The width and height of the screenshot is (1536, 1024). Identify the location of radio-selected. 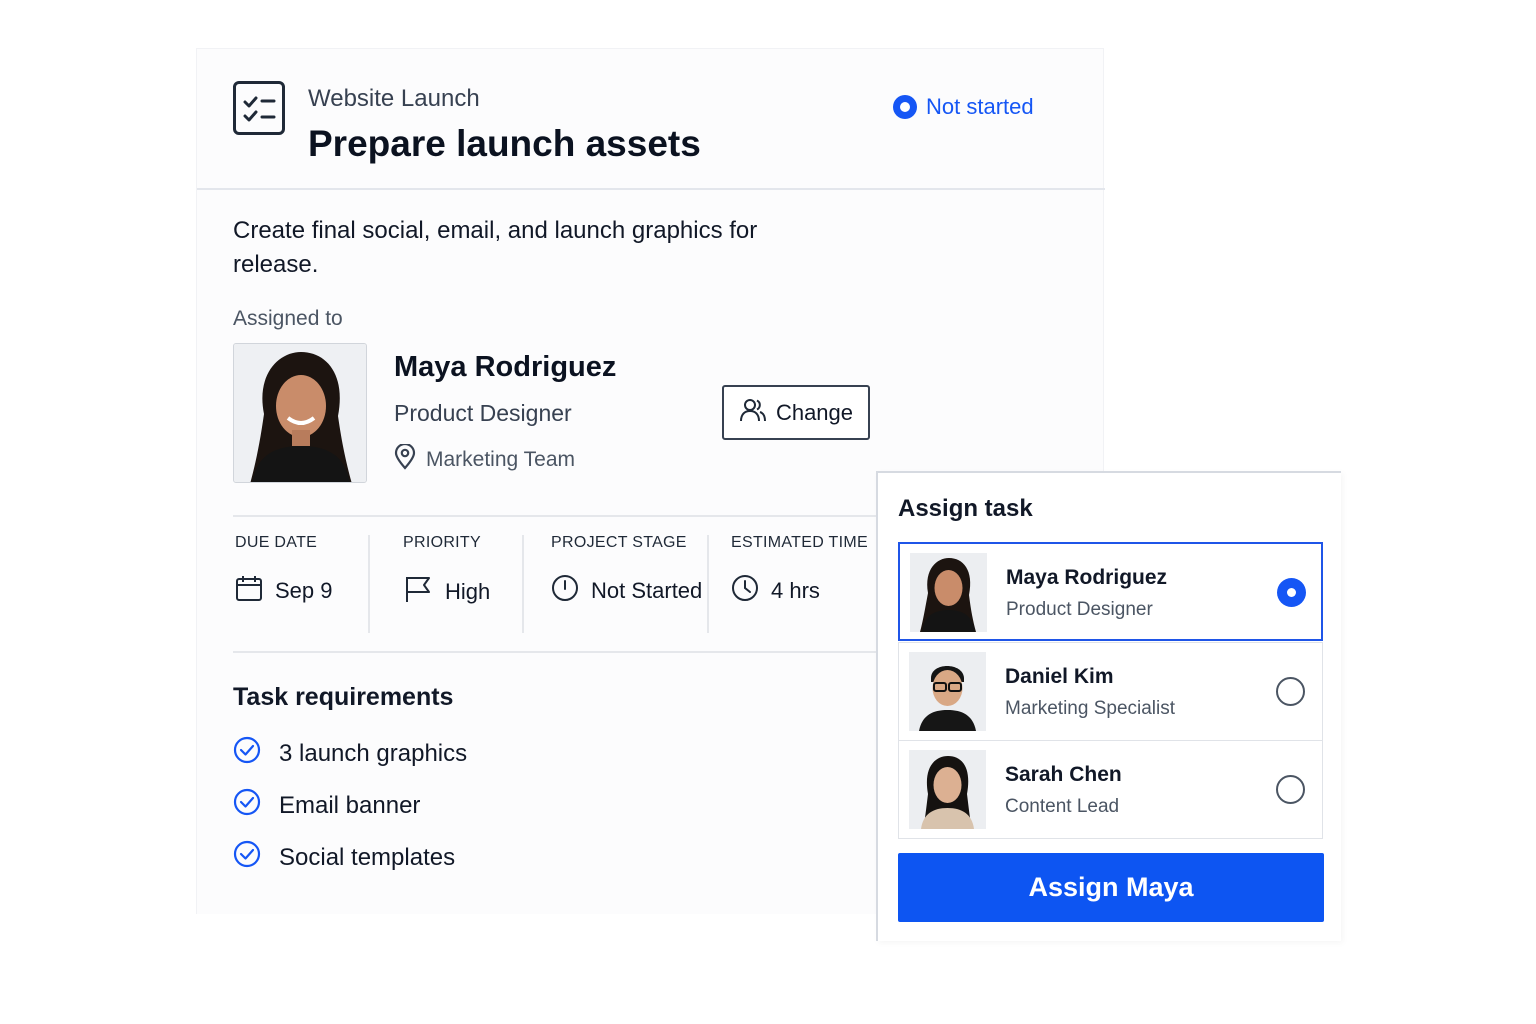
(1291, 592).